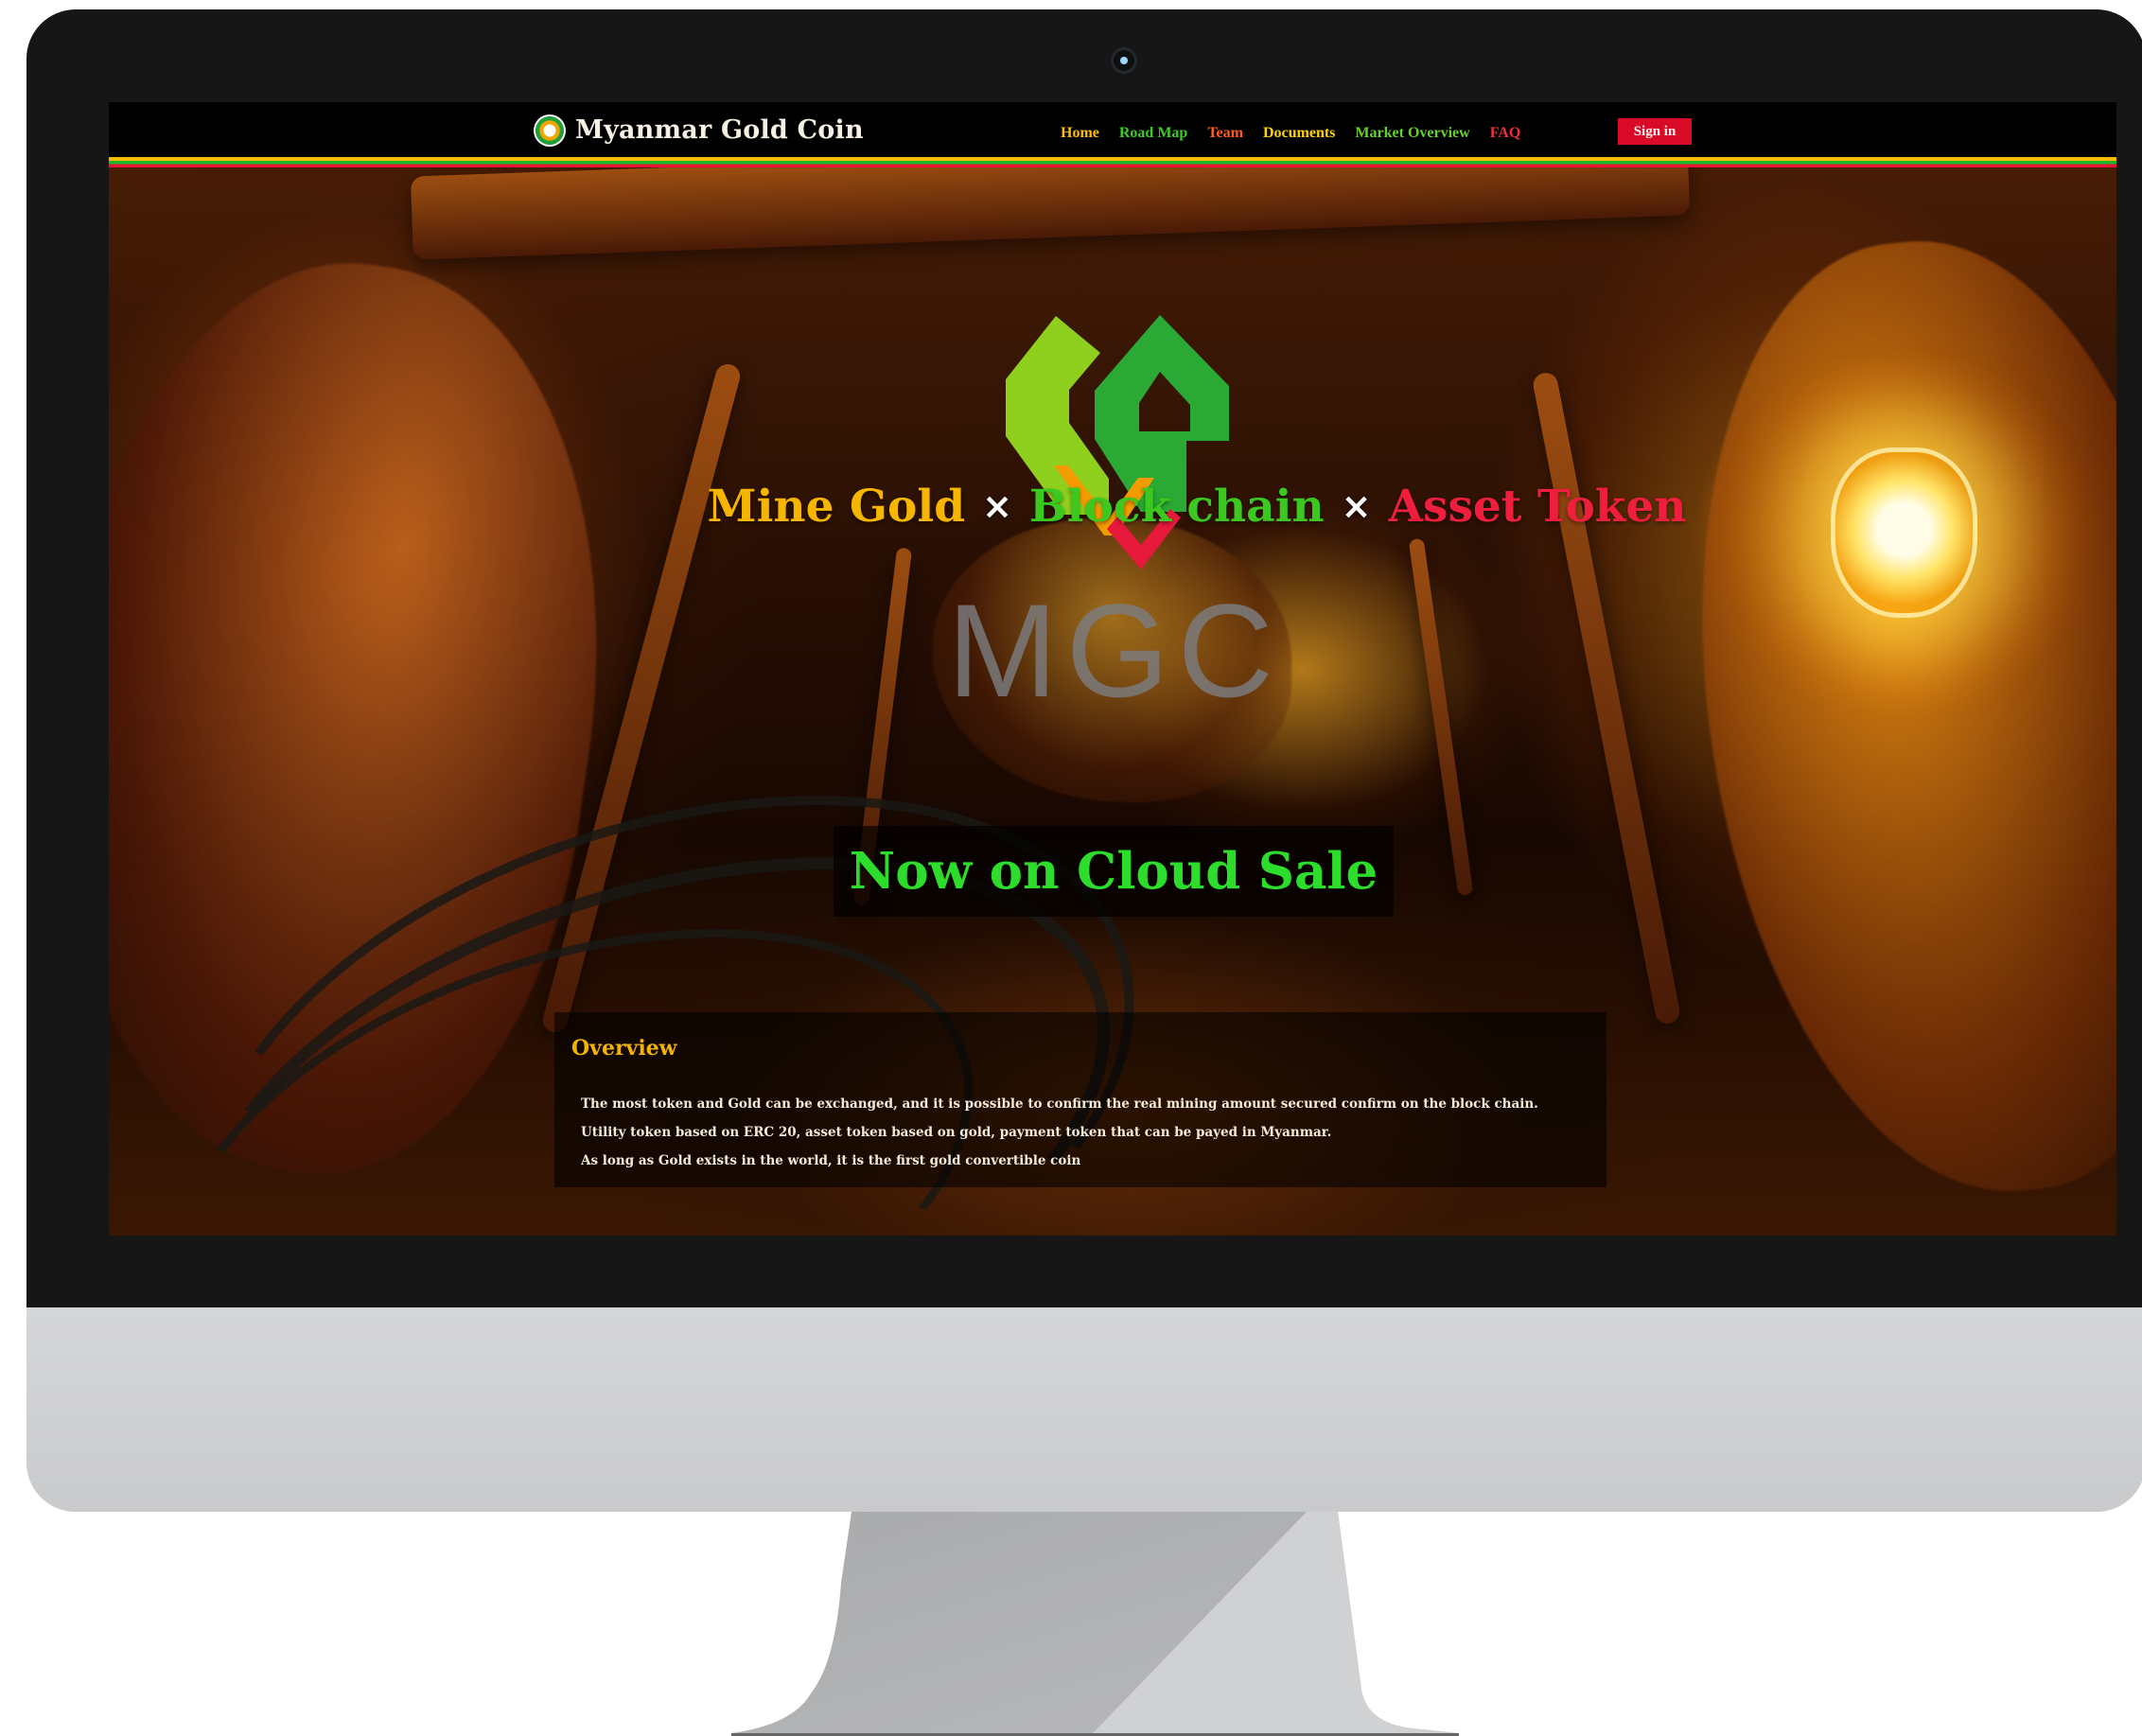  Describe the element at coordinates (1112, 162) in the screenshot. I see `tricolor-stripe` at that location.